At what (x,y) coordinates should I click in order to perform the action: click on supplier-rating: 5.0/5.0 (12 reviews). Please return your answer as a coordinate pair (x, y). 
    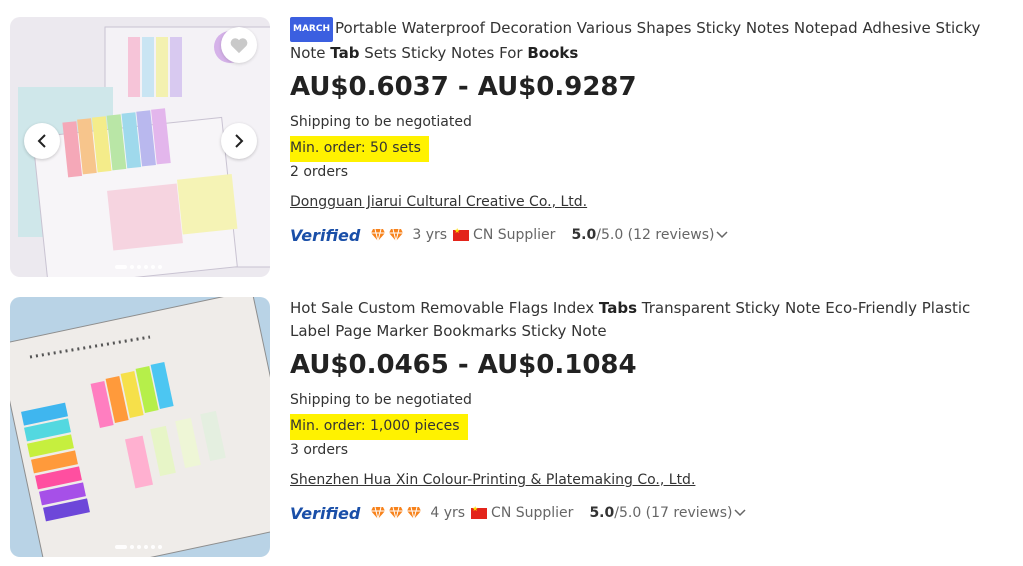
    Looking at the image, I should click on (642, 235).